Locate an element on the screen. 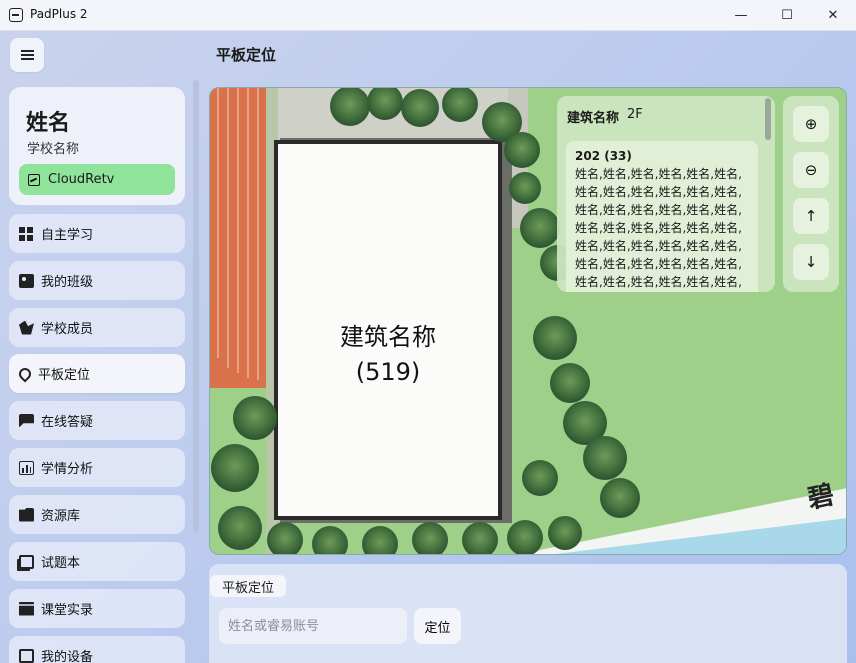 This screenshot has width=856, height=663. sidebar-item-label: 在线答疑 is located at coordinates (67, 422).